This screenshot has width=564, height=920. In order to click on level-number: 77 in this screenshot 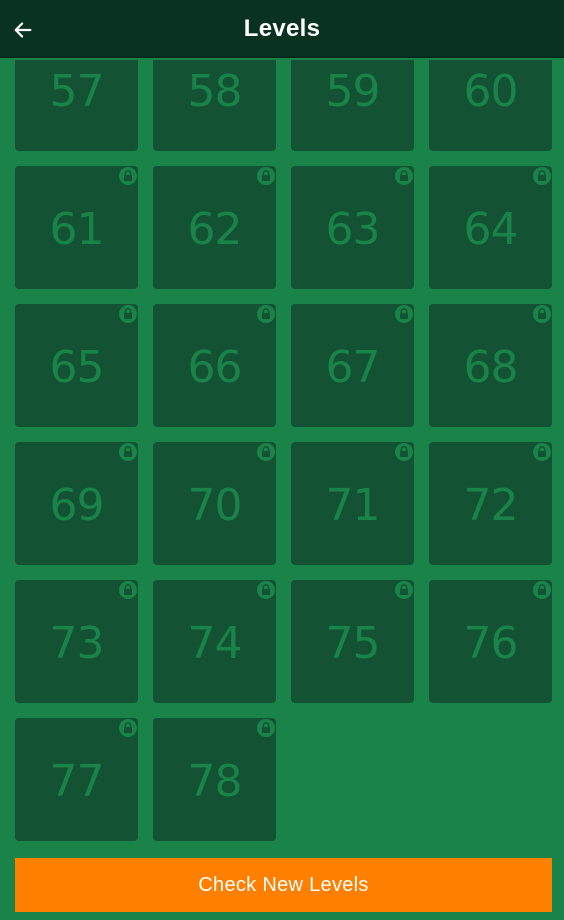, I will do `click(77, 781)`.